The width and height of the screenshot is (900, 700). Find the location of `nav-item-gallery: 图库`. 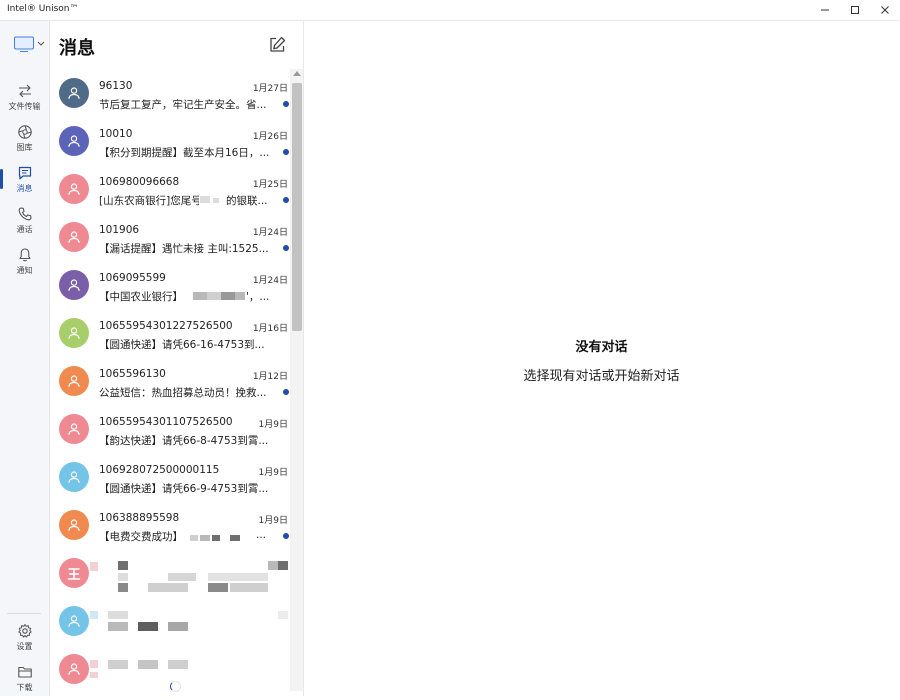

nav-item-gallery: 图库 is located at coordinates (24, 140).